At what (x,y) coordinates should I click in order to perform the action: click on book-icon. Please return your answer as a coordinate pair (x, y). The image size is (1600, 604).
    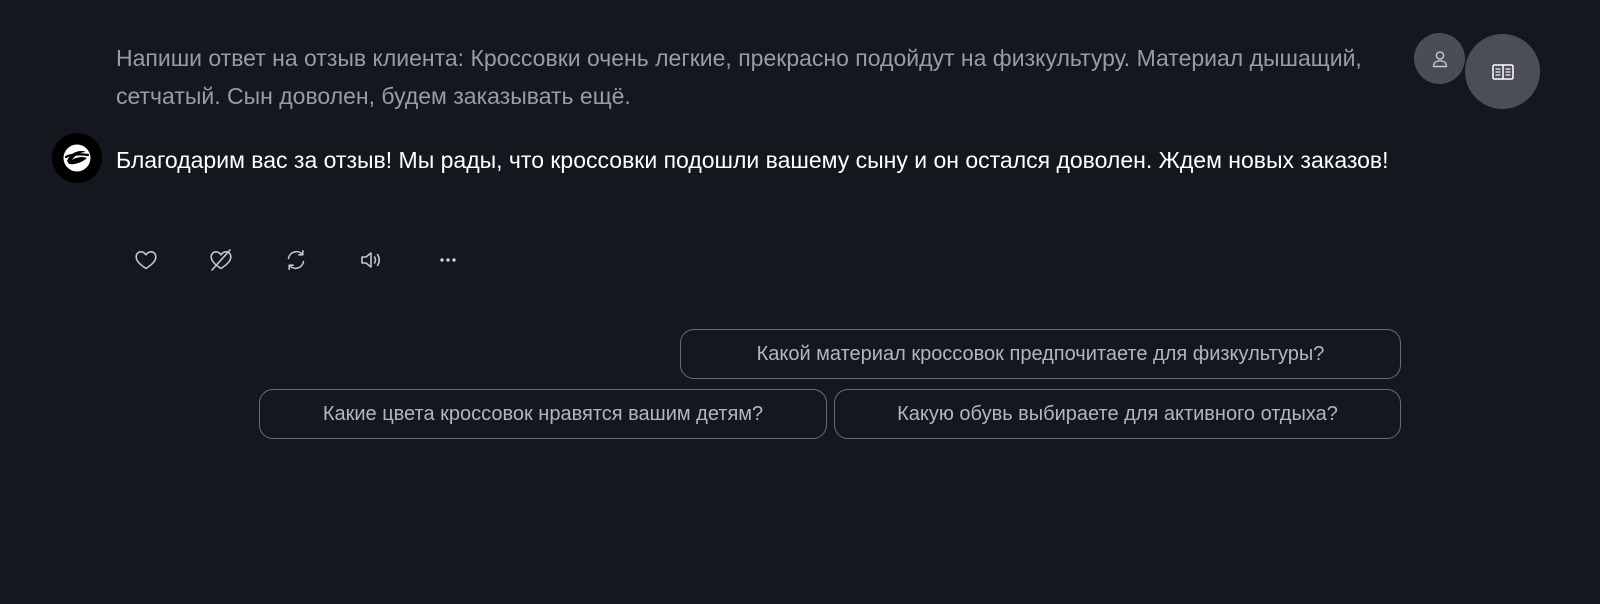
    Looking at the image, I should click on (1502, 71).